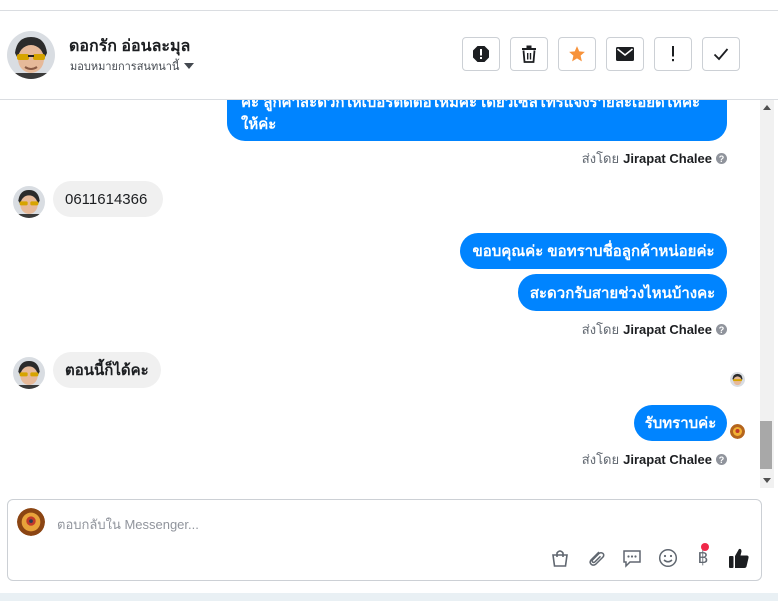 Image resolution: width=778 pixels, height=601 pixels. Describe the element at coordinates (130, 46) in the screenshot. I see `contact-name: ดอกรัก อ่อนละมุล` at that location.